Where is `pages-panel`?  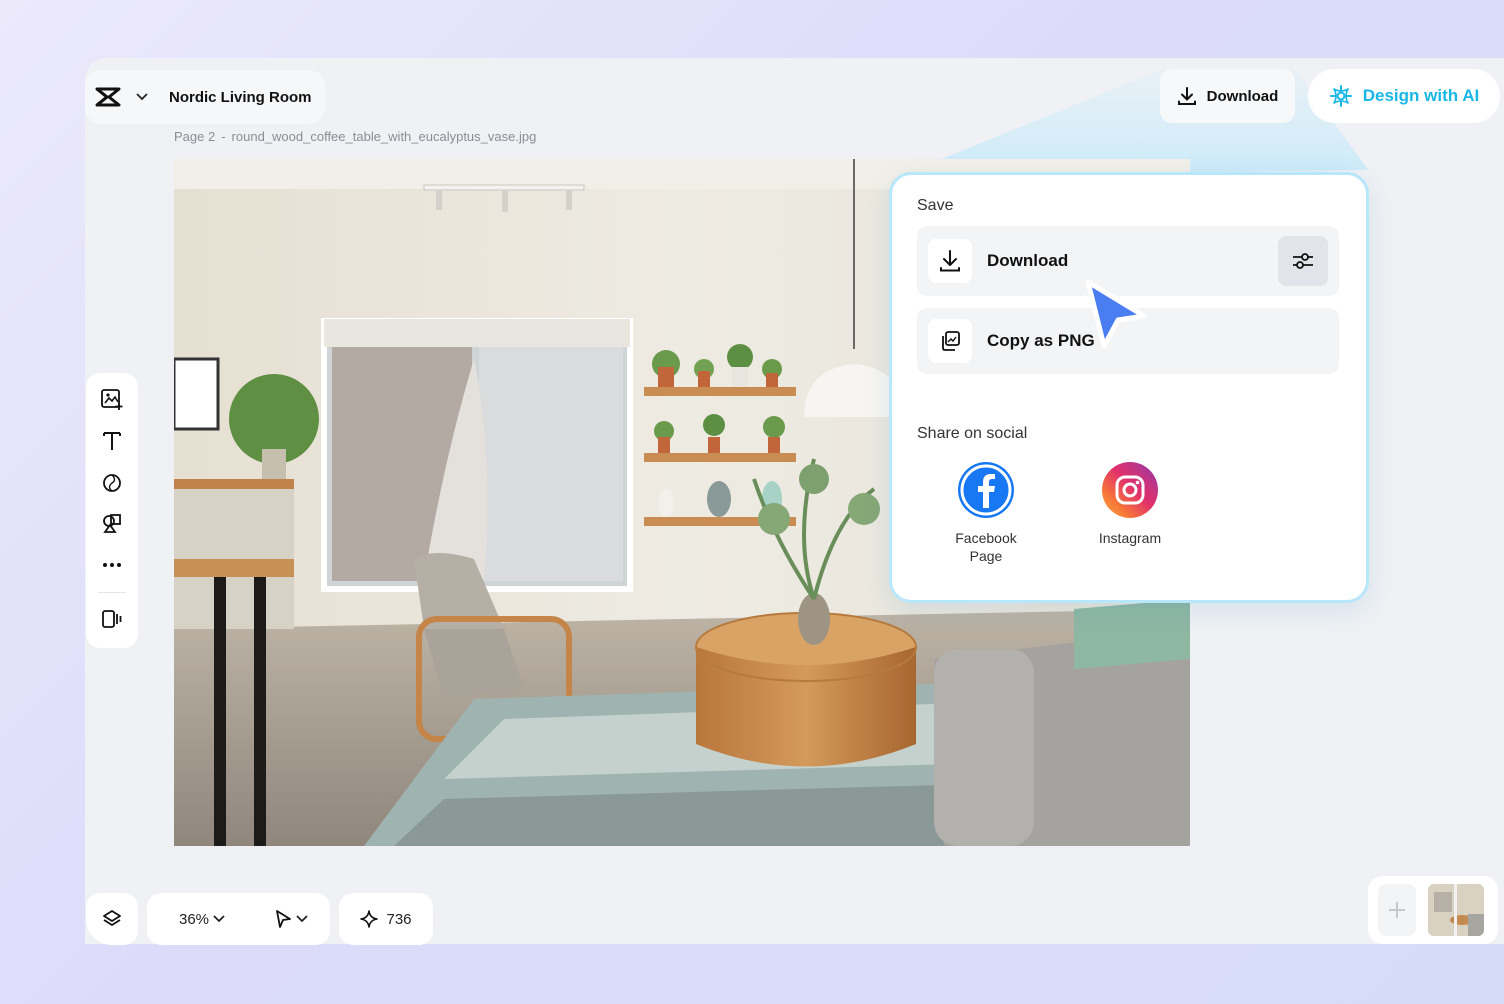
pages-panel is located at coordinates (1433, 910).